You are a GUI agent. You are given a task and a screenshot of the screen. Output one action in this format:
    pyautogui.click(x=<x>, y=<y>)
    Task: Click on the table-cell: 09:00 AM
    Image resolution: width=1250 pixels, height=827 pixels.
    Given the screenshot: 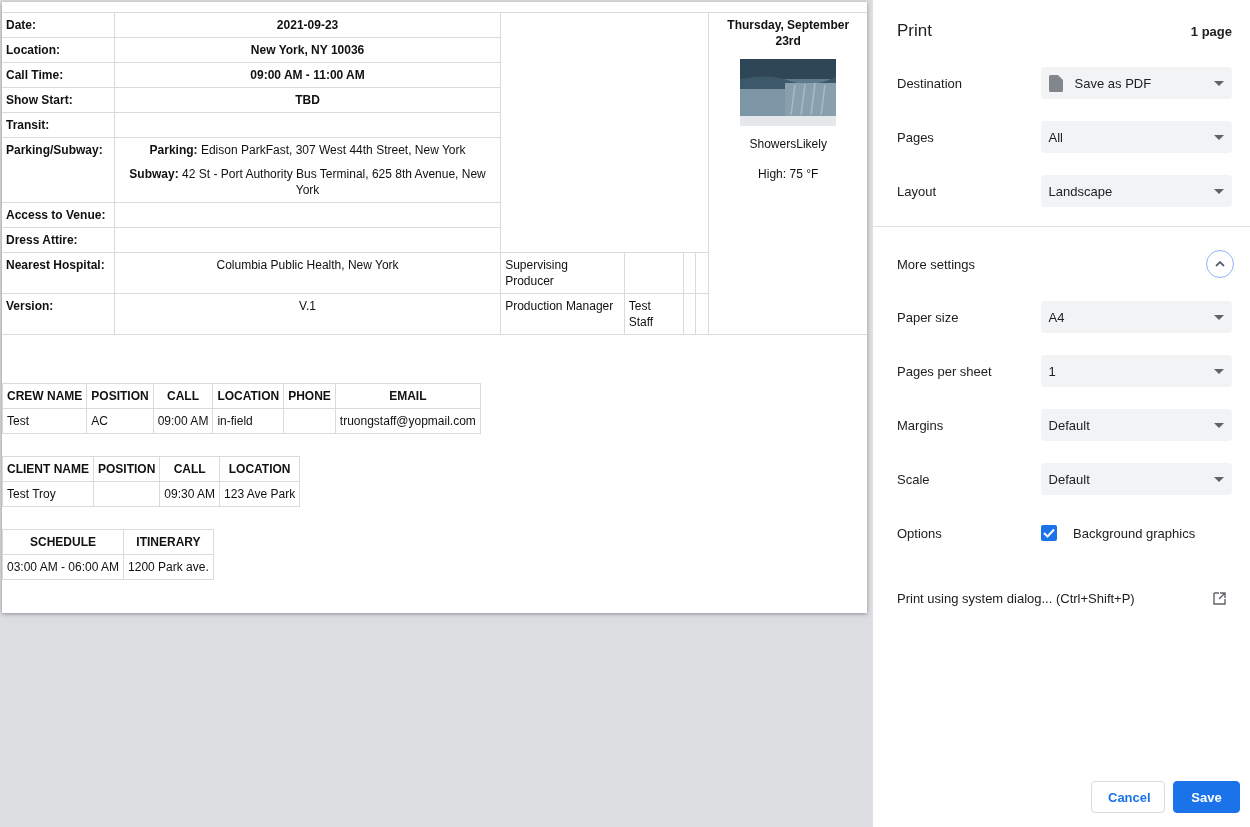 What is the action you would take?
    pyautogui.click(x=183, y=421)
    